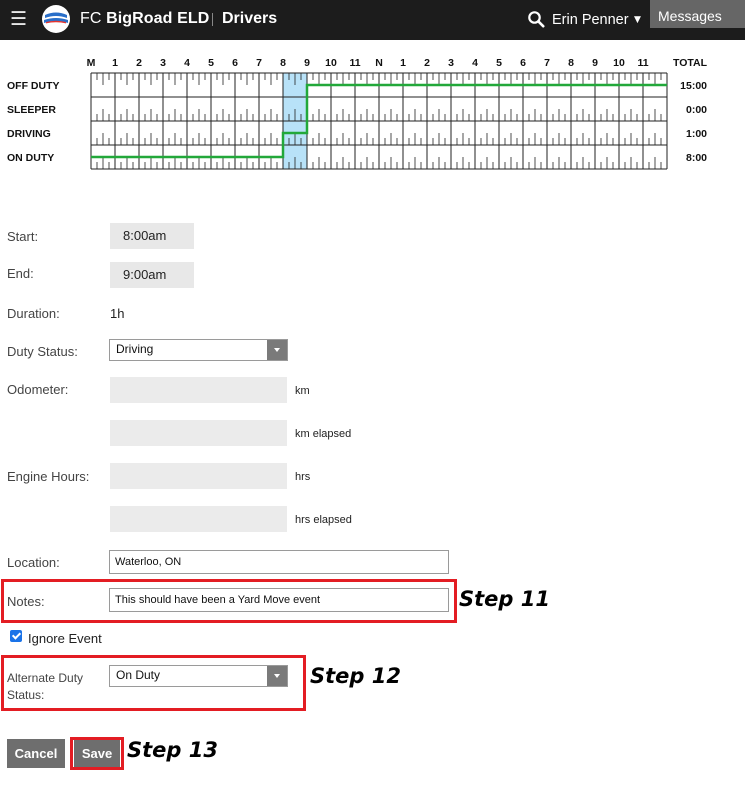 The image size is (745, 788). What do you see at coordinates (323, 434) in the screenshot?
I see `odometer-elapsed-unit: km elapsed` at bounding box center [323, 434].